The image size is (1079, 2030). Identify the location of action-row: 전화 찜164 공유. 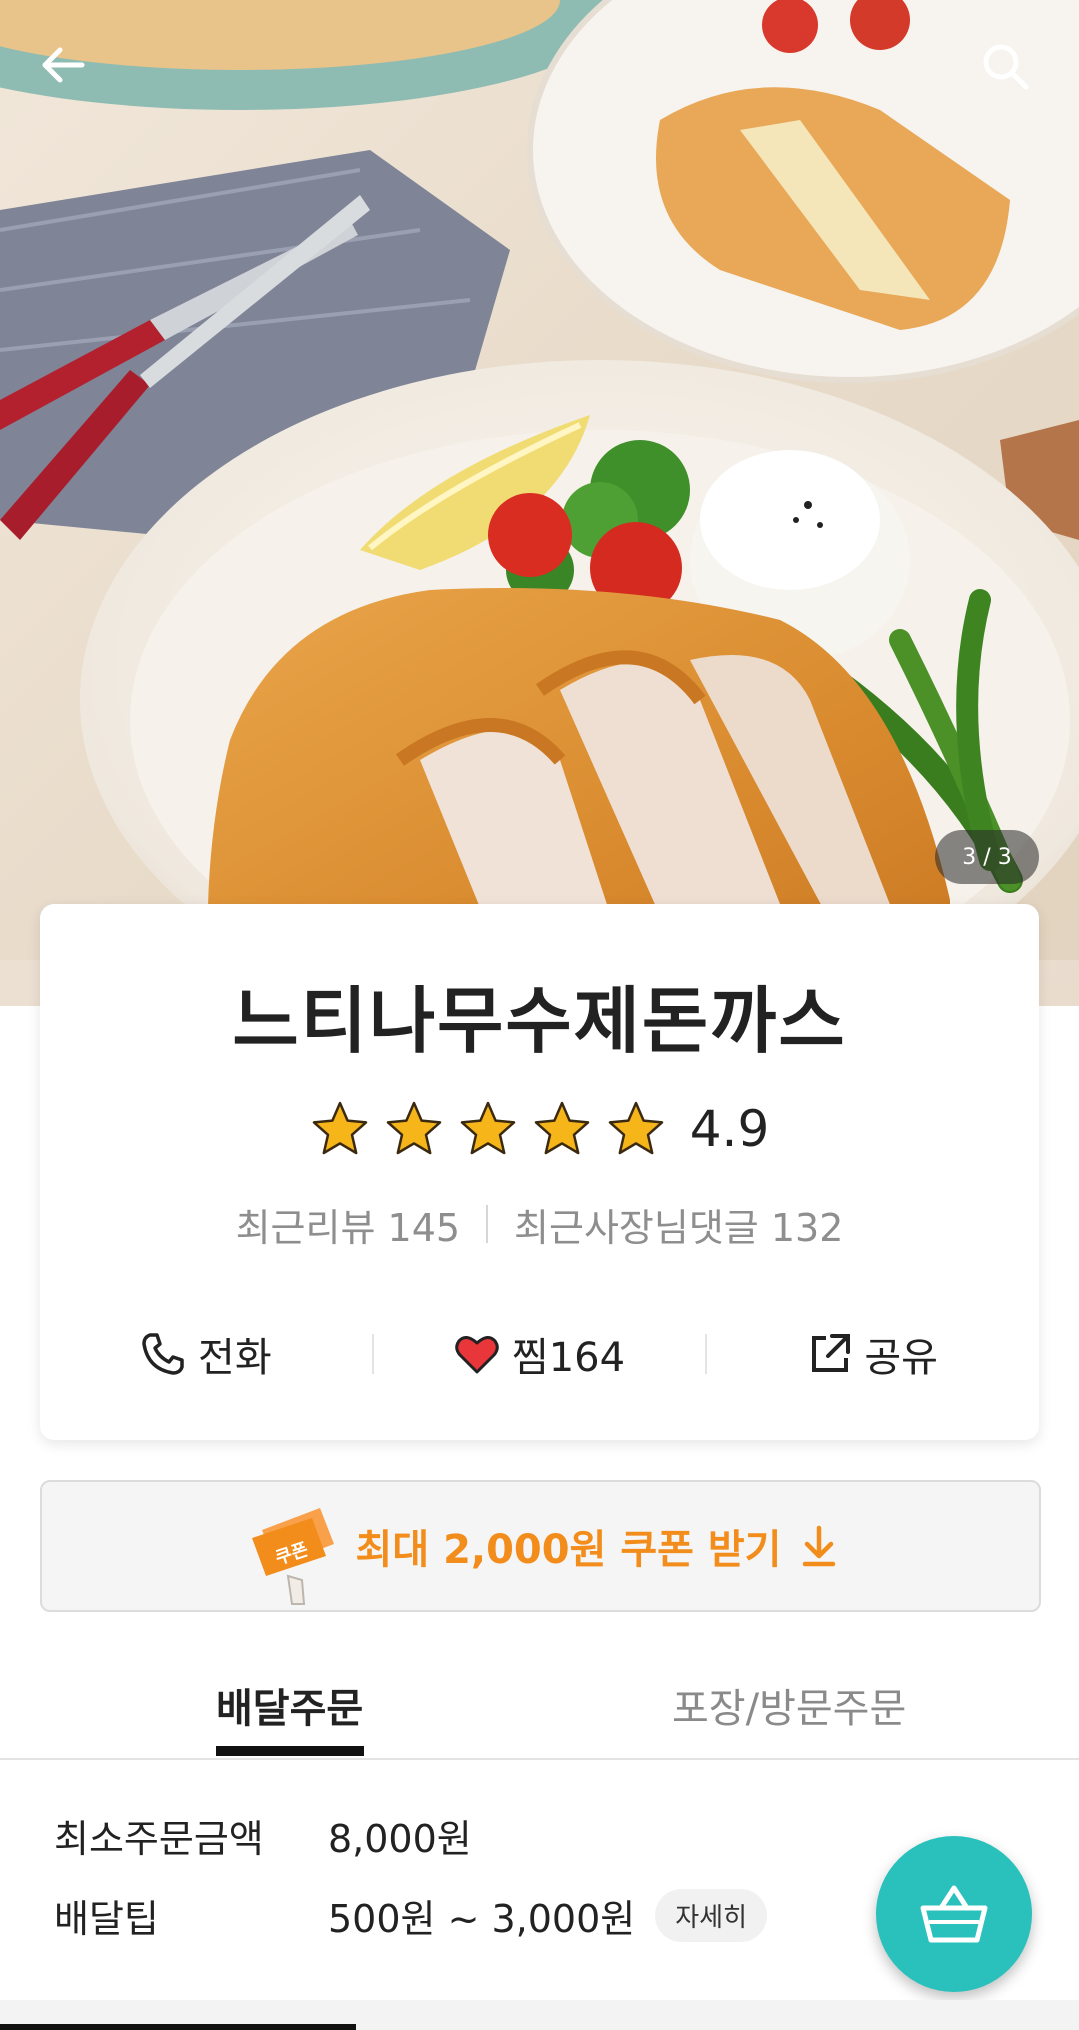
(539, 1354).